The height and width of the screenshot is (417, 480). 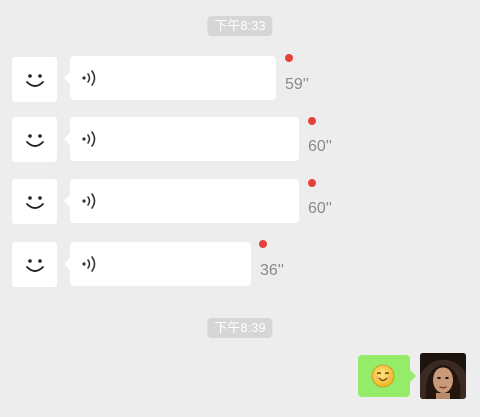 I want to click on timestamp: 下午8:39, so click(x=240, y=328).